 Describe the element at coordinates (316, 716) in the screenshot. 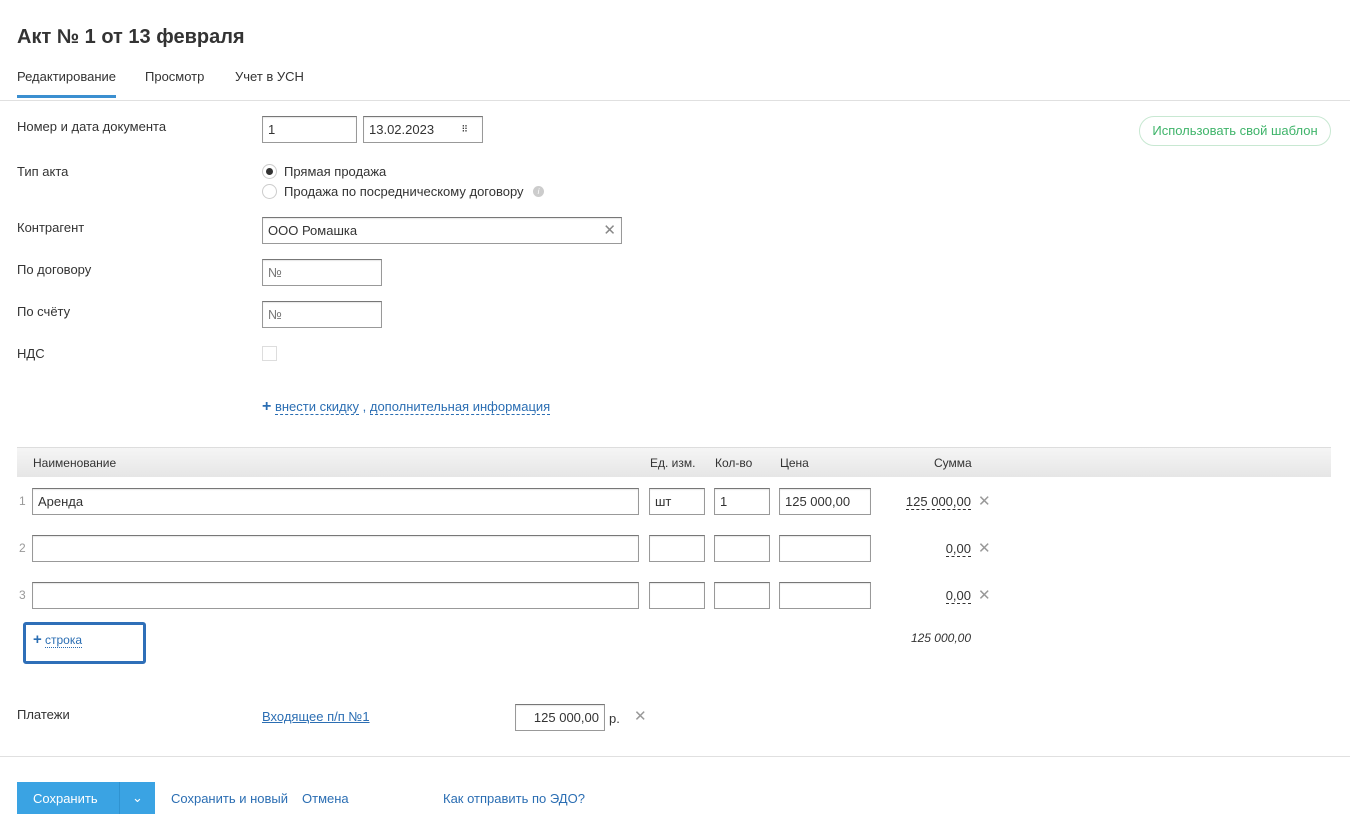

I see `payment-link: Входящее п/п №1` at that location.